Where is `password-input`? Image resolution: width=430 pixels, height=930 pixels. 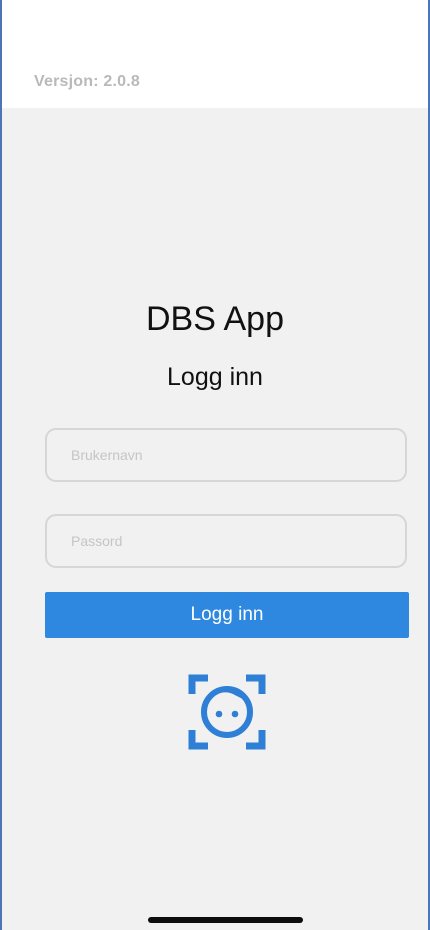 password-input is located at coordinates (226, 541).